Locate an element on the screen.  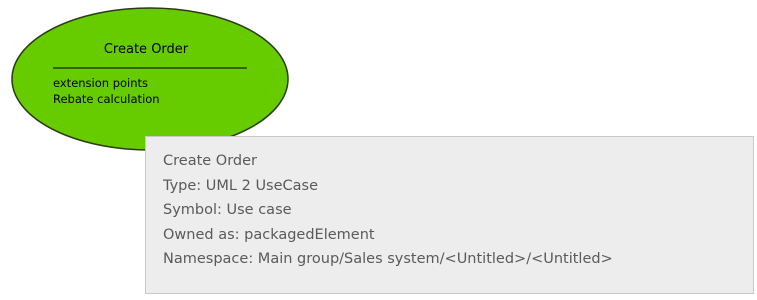
tooltip-owned-as: Owned as: packagedElement is located at coordinates (269, 234).